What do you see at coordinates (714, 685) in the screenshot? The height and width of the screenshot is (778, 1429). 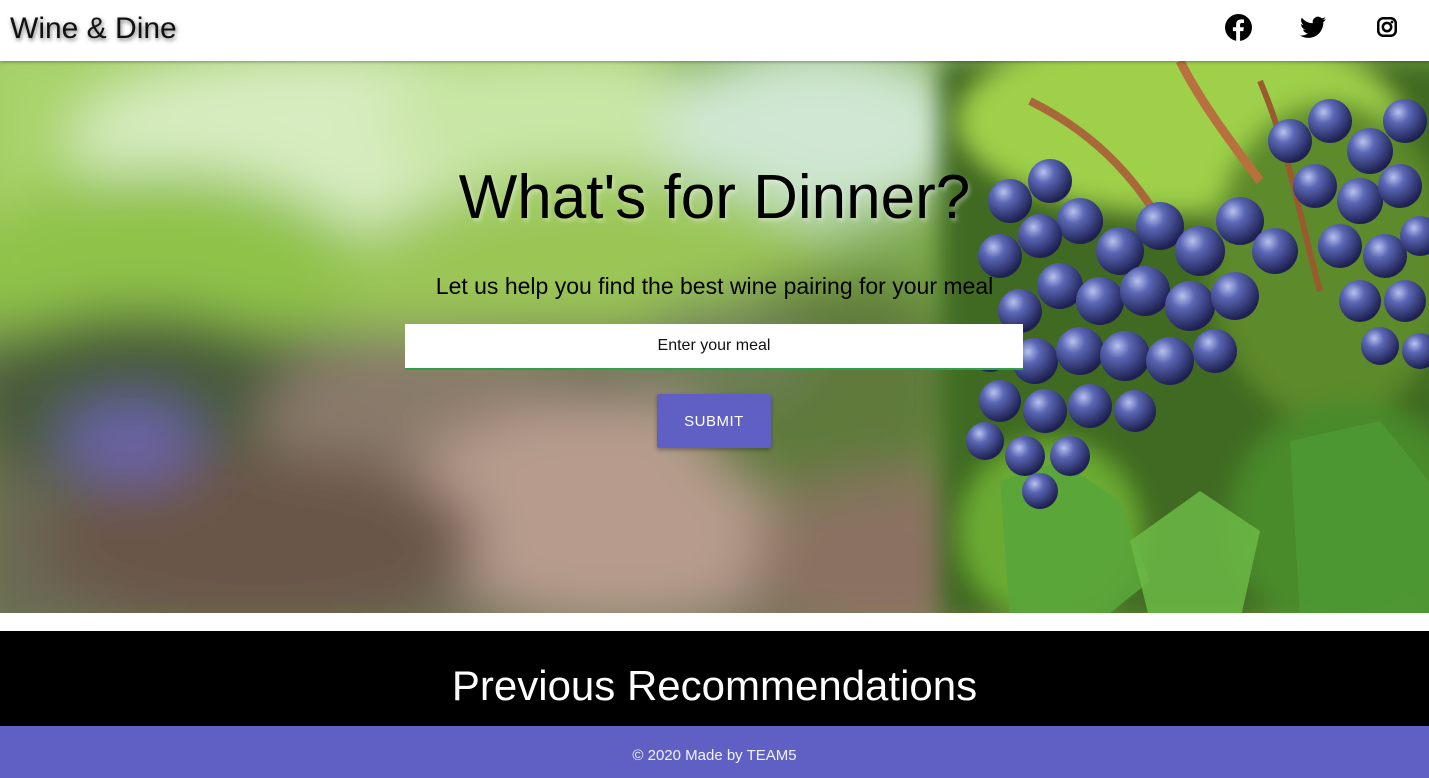 I see `previous-recommendations-title: Previous Recommendations` at bounding box center [714, 685].